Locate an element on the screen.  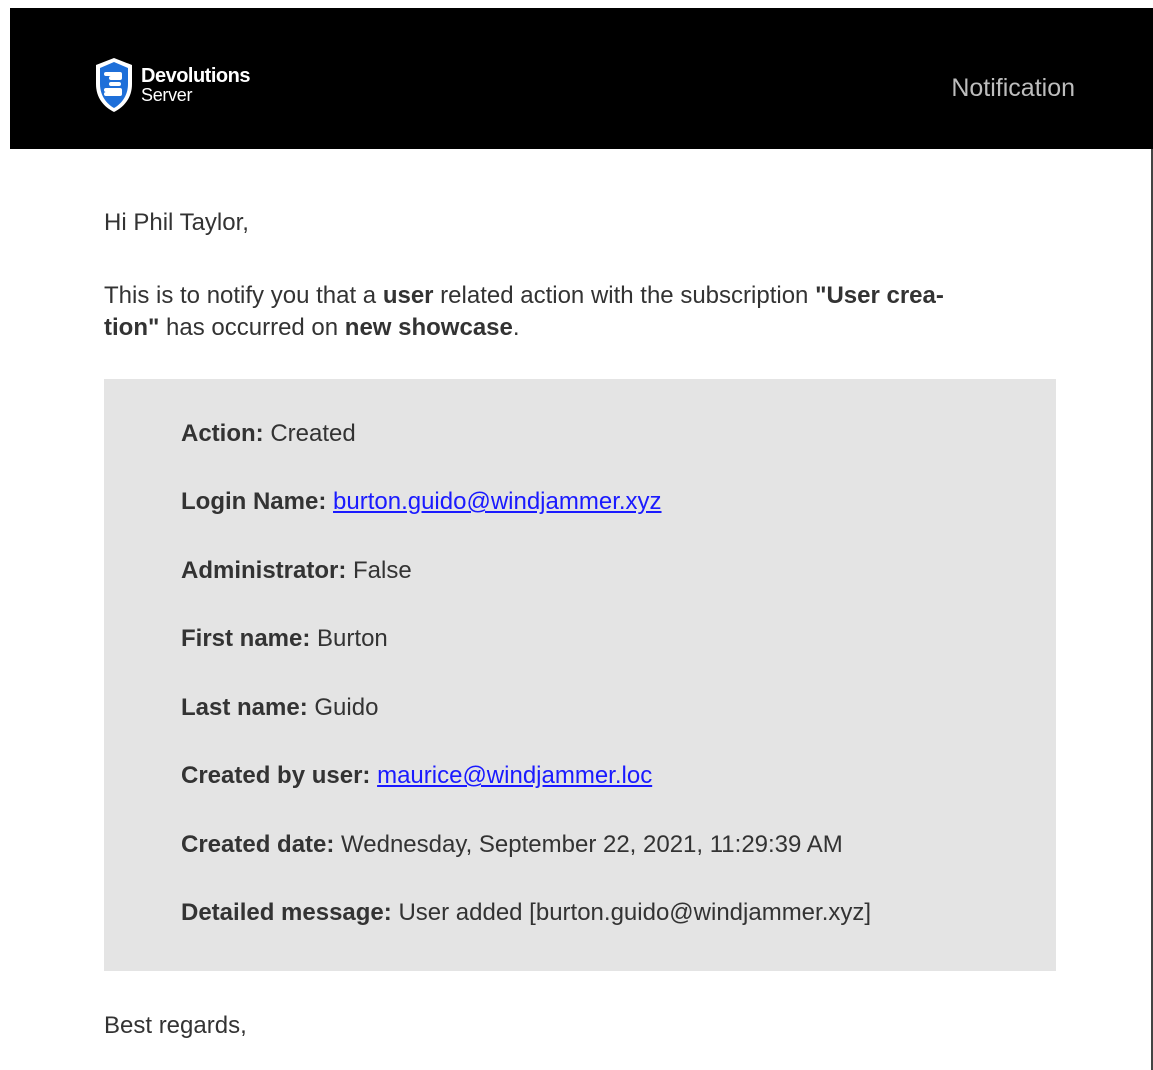
intro-target: new showcase is located at coordinates (428, 327).